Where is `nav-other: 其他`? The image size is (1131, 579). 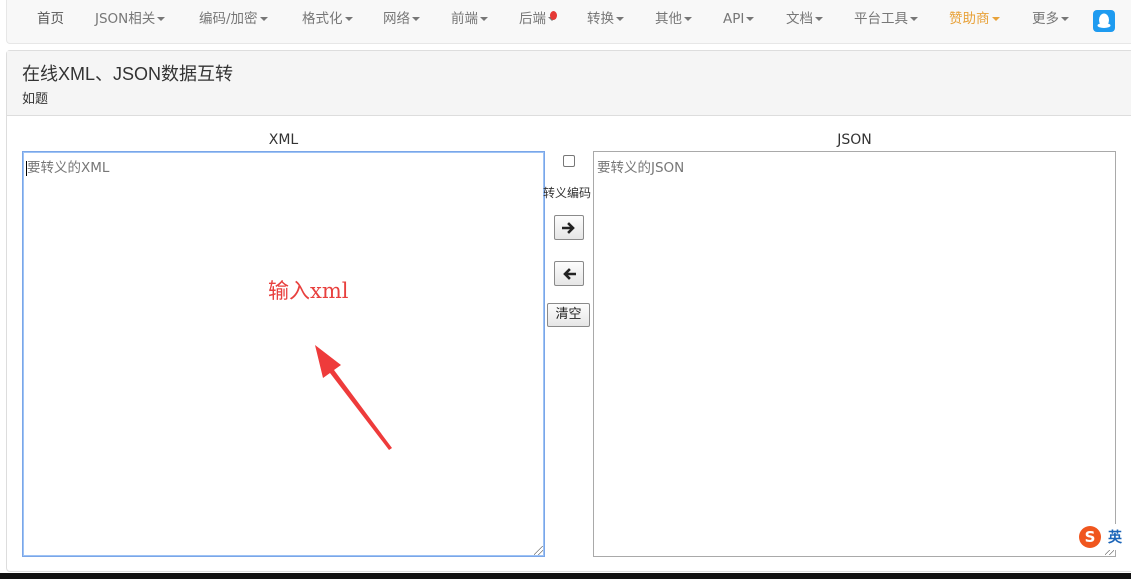
nav-other: 其他 is located at coordinates (673, 20).